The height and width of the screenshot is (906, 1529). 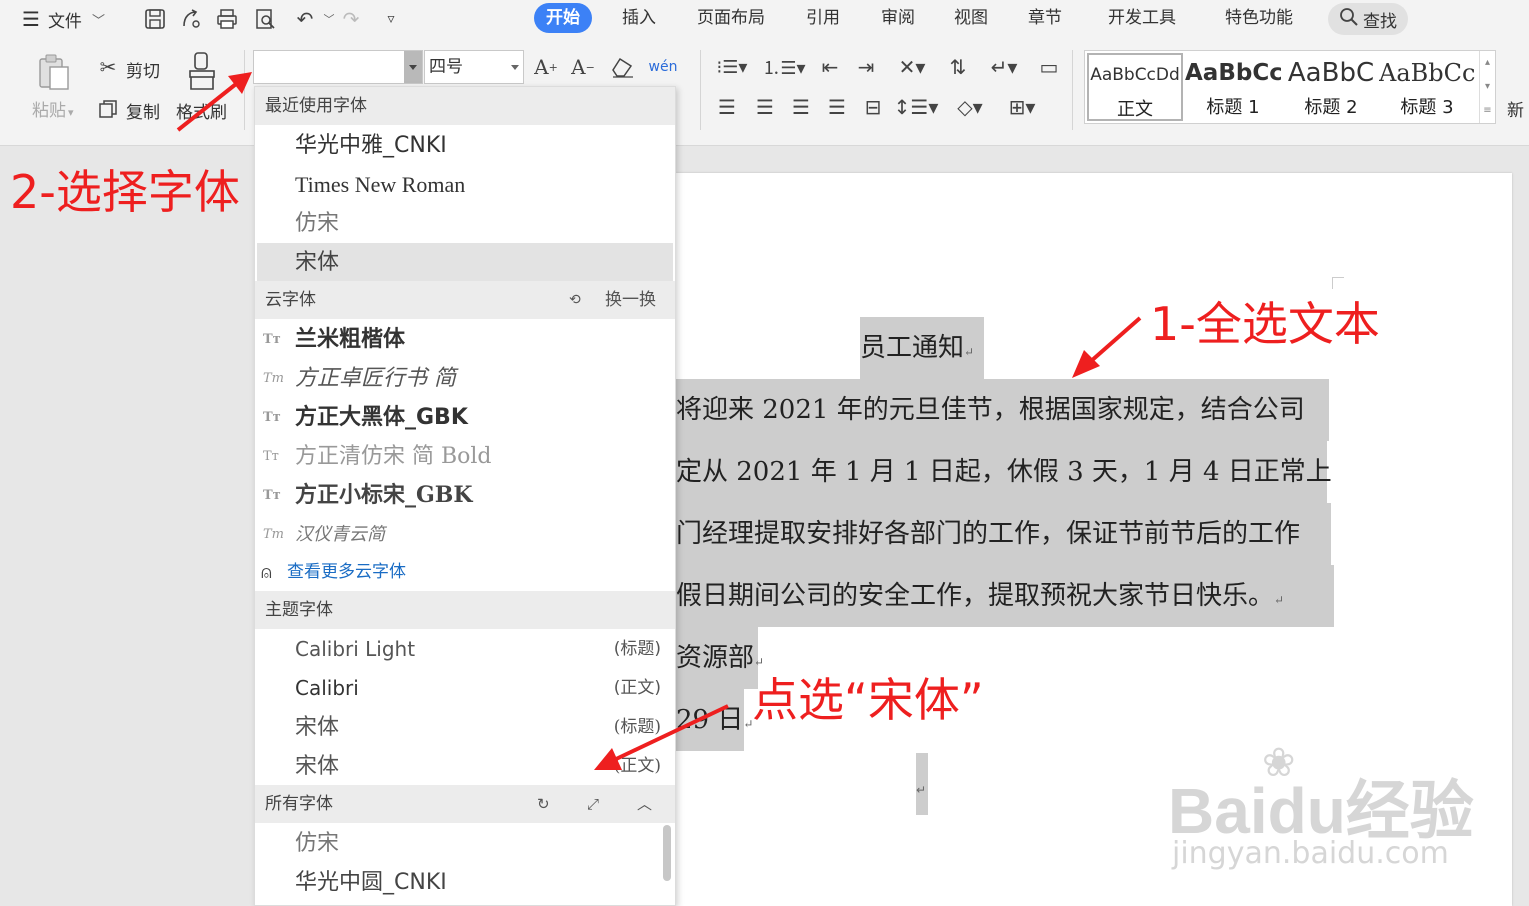 What do you see at coordinates (644, 804) in the screenshot?
I see `chevron-up-icon: ︿` at bounding box center [644, 804].